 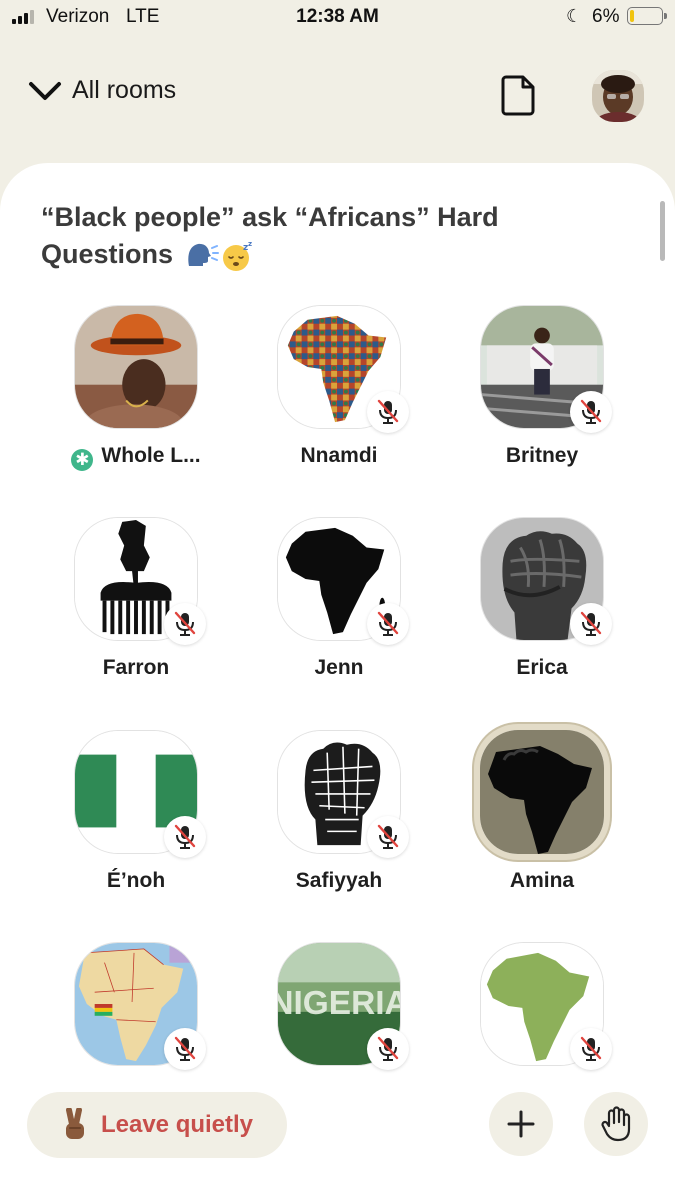 What do you see at coordinates (542, 667) in the screenshot?
I see `speaker-name: Erica` at bounding box center [542, 667].